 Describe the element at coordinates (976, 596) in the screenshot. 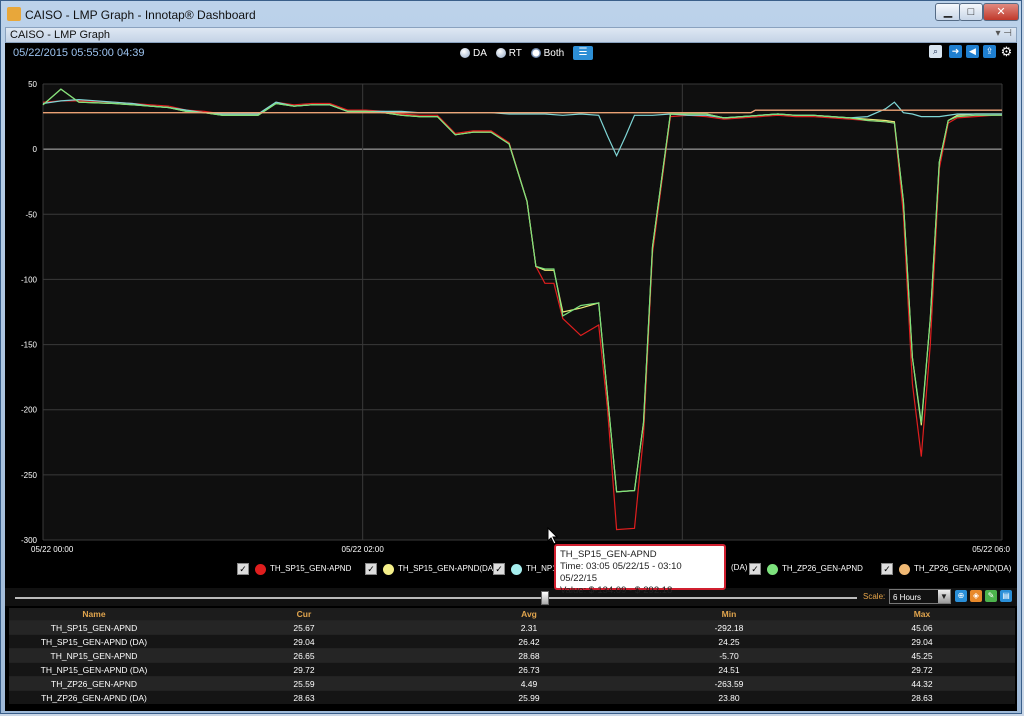

I see `alert-icon: ◈` at that location.